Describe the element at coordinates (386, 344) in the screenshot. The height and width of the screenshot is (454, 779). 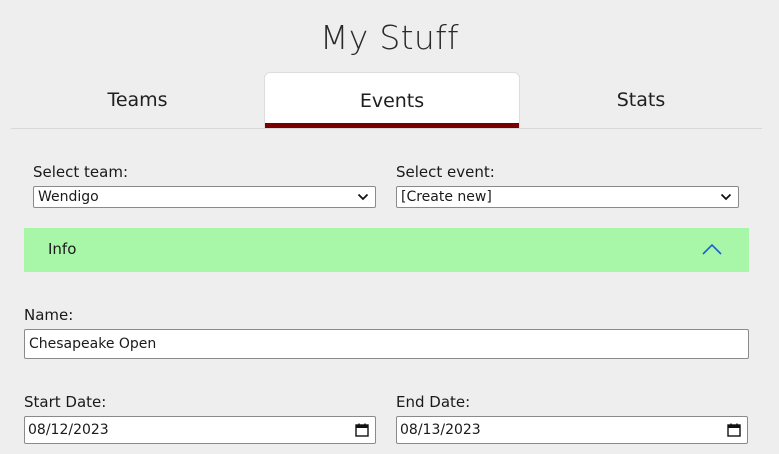
I see `name-input: Chesapeake Open` at that location.